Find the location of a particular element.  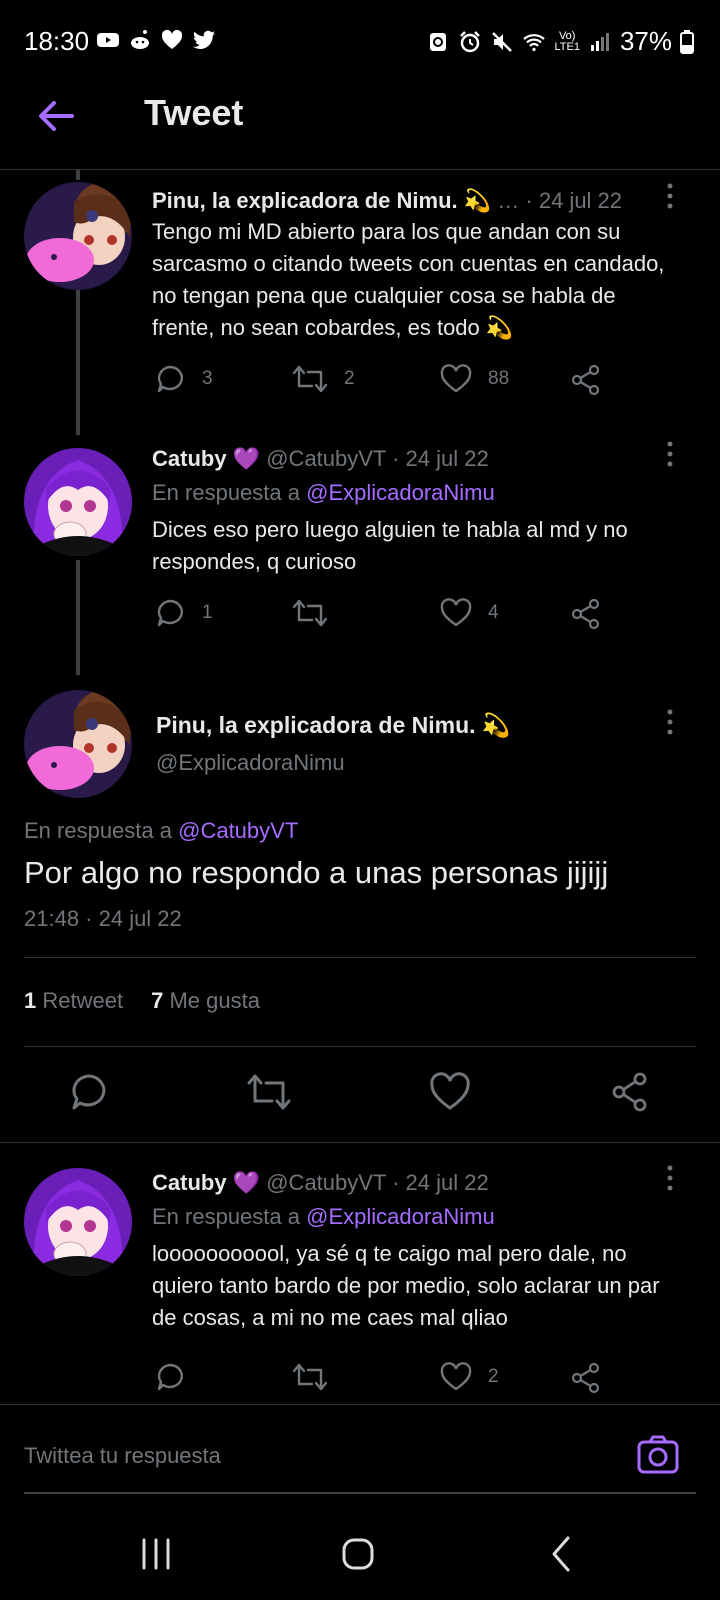

reply-count: 1 is located at coordinates (207, 612).